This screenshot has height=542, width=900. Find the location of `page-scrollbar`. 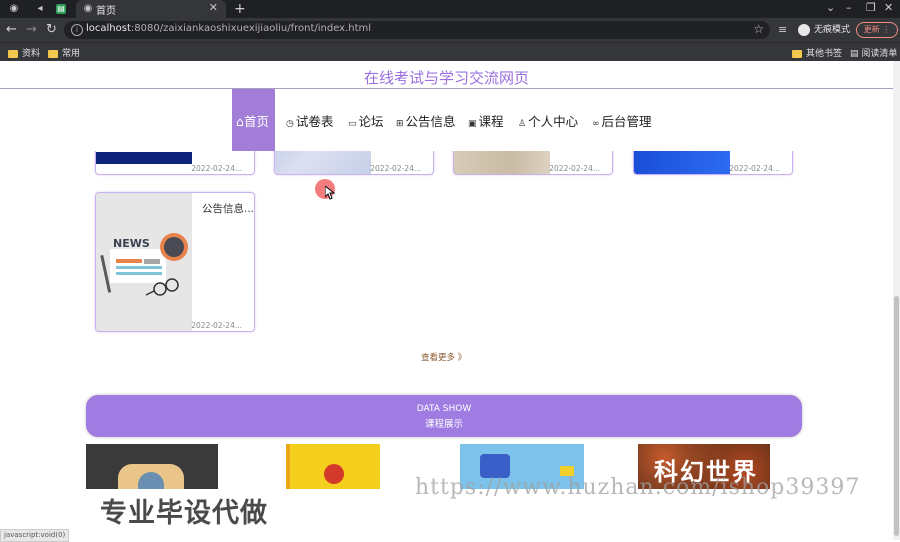

page-scrollbar is located at coordinates (896, 300).